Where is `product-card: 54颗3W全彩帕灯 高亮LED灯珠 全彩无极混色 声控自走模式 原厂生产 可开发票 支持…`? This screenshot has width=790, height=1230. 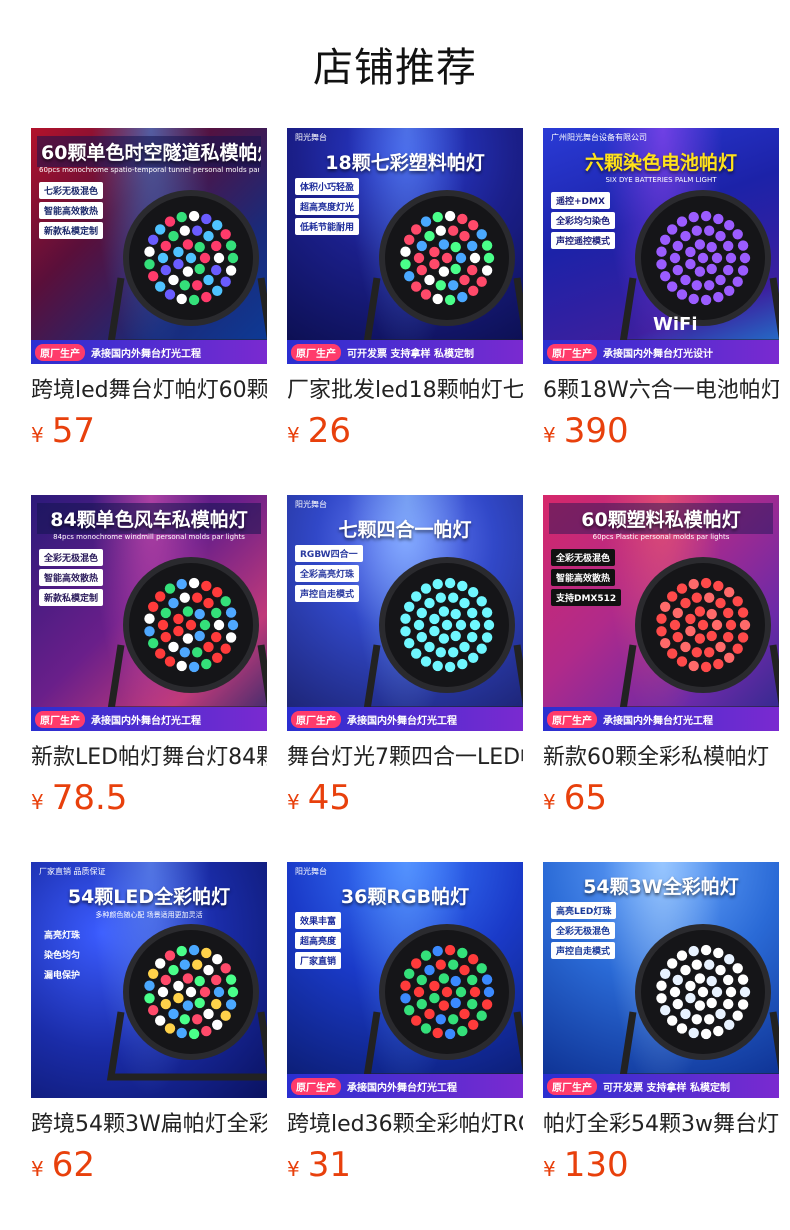 product-card: 54颗3W全彩帕灯 高亮LED灯珠 全彩无极混色 声控自走模式 原厂生产 可开发票 支持… is located at coordinates (661, 1024).